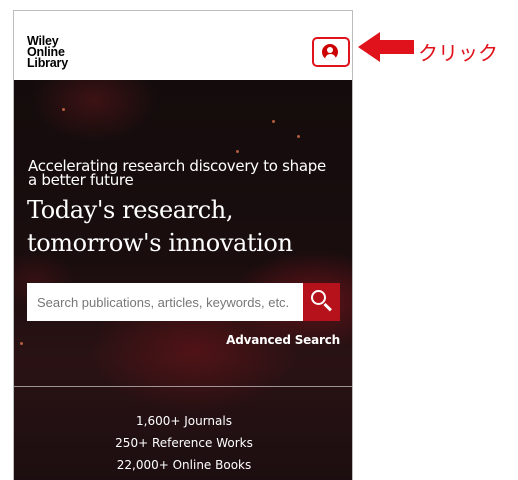 The width and height of the screenshot is (518, 480). Describe the element at coordinates (184, 421) in the screenshot. I see `stat-journals: 1,600+ Journals` at that location.